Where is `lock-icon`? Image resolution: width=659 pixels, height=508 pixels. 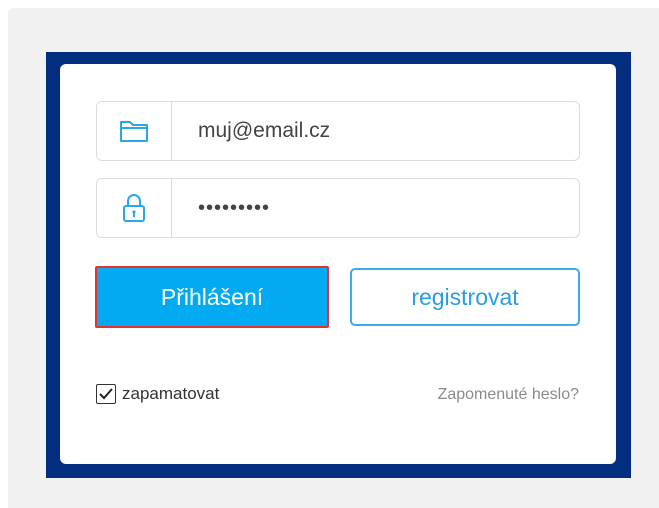 lock-icon is located at coordinates (134, 208).